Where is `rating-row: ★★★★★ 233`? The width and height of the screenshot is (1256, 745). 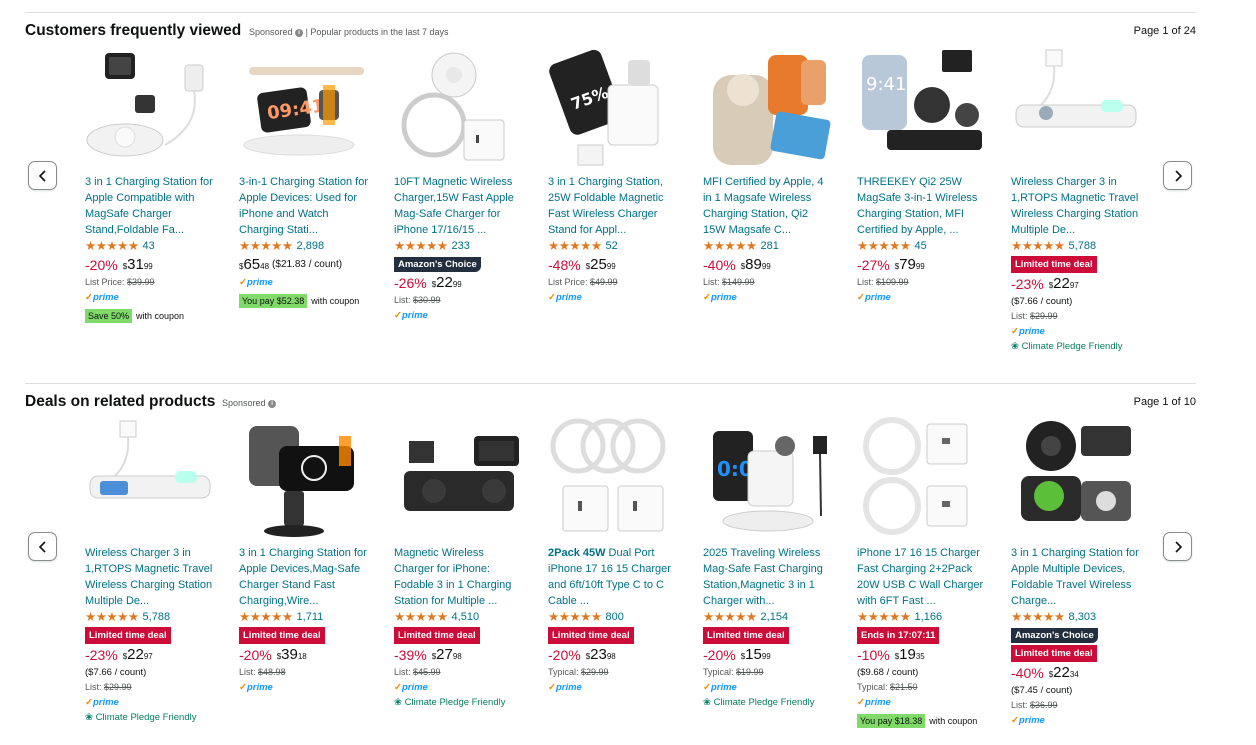
rating-row: ★★★★★ 233 is located at coordinates (459, 246).